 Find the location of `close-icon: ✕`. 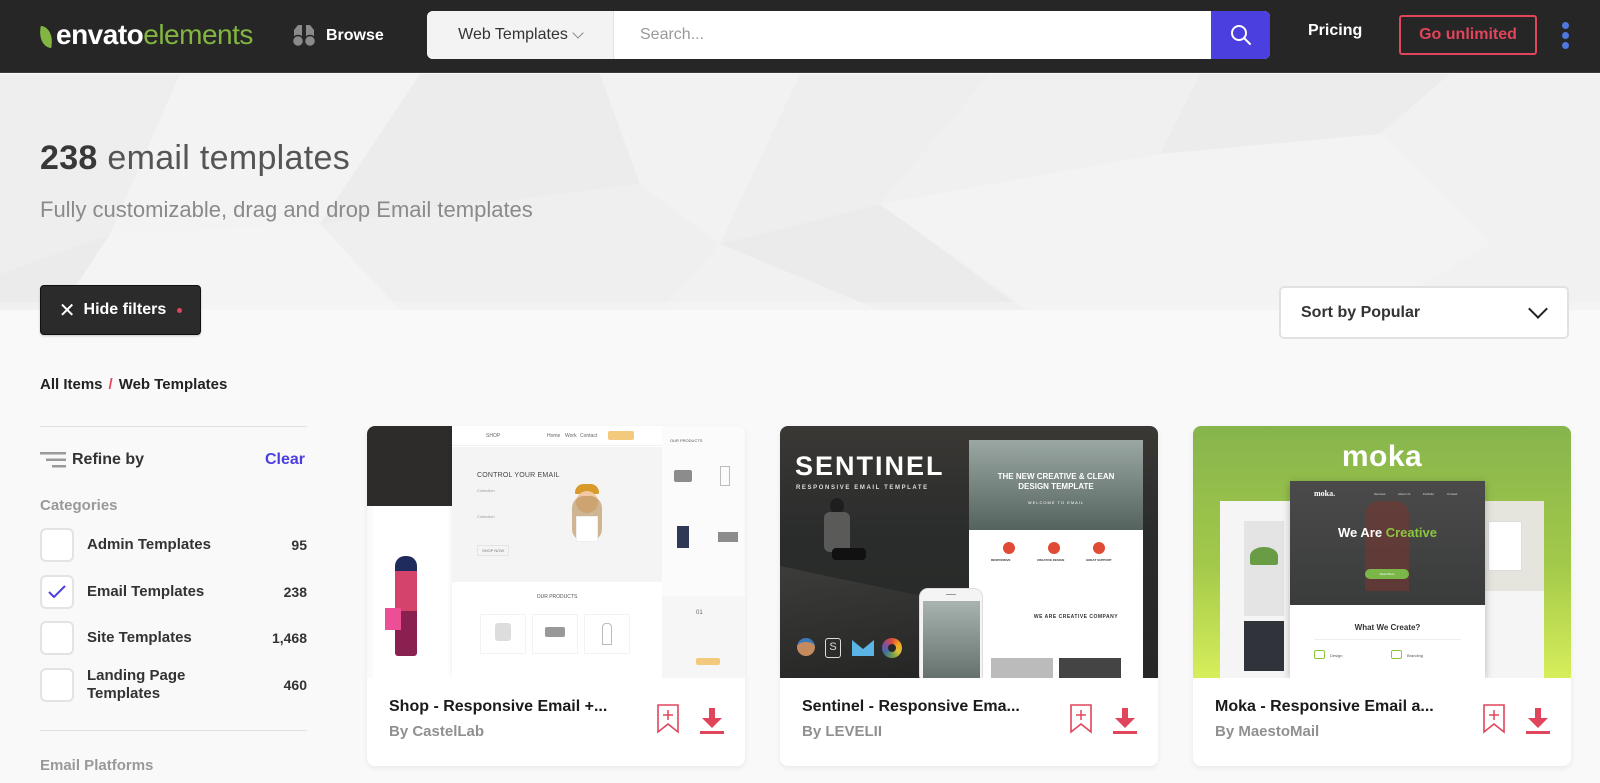

close-icon: ✕ is located at coordinates (67, 310).